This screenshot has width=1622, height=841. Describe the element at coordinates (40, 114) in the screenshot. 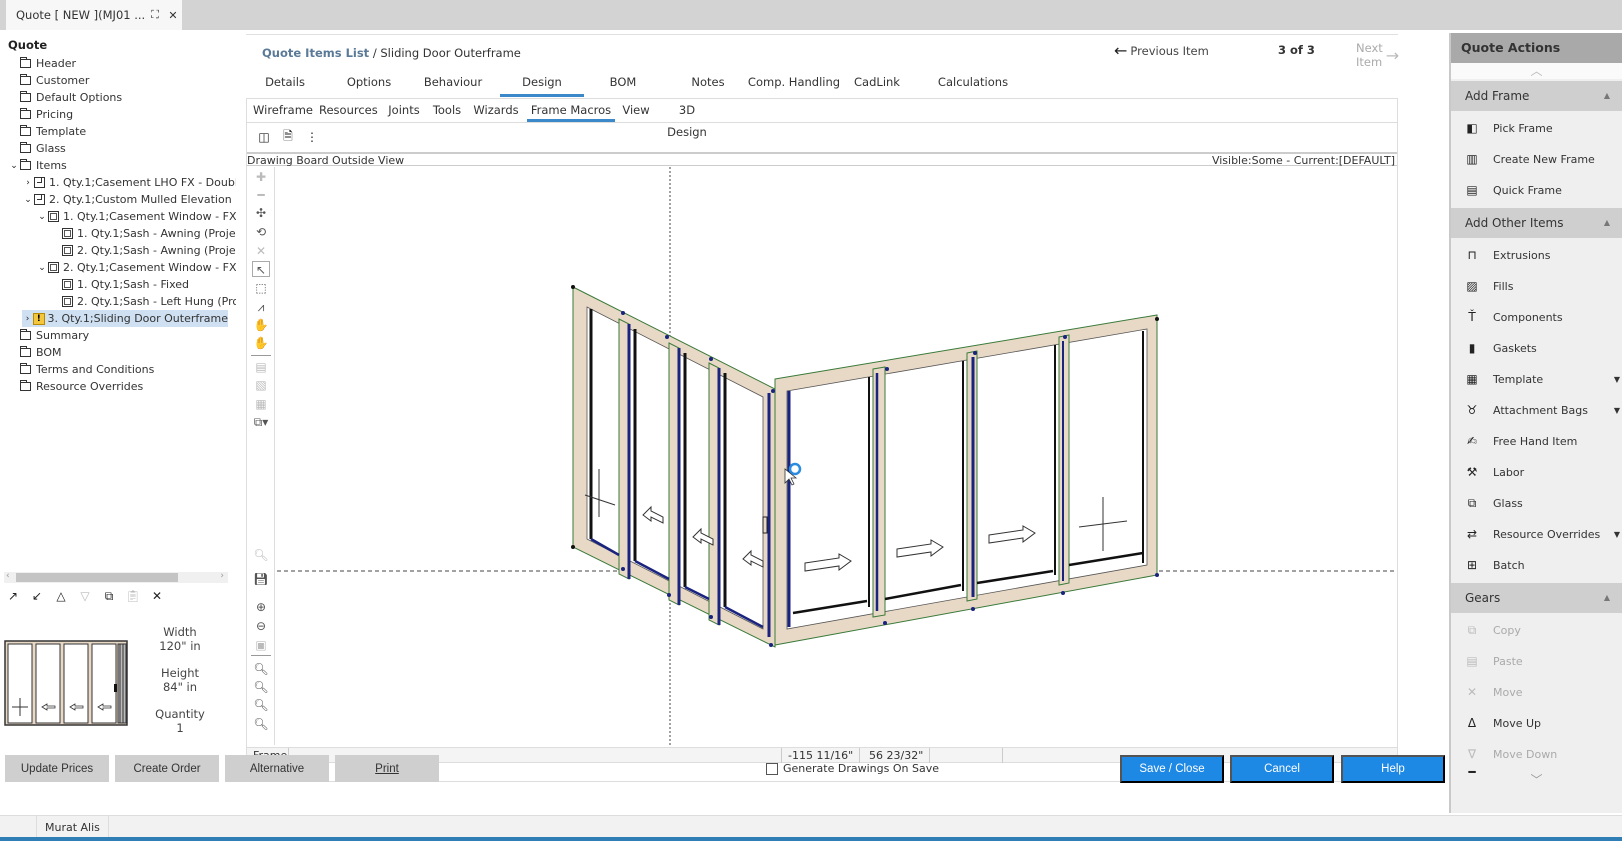

I see `tree-item: Pricing` at that location.